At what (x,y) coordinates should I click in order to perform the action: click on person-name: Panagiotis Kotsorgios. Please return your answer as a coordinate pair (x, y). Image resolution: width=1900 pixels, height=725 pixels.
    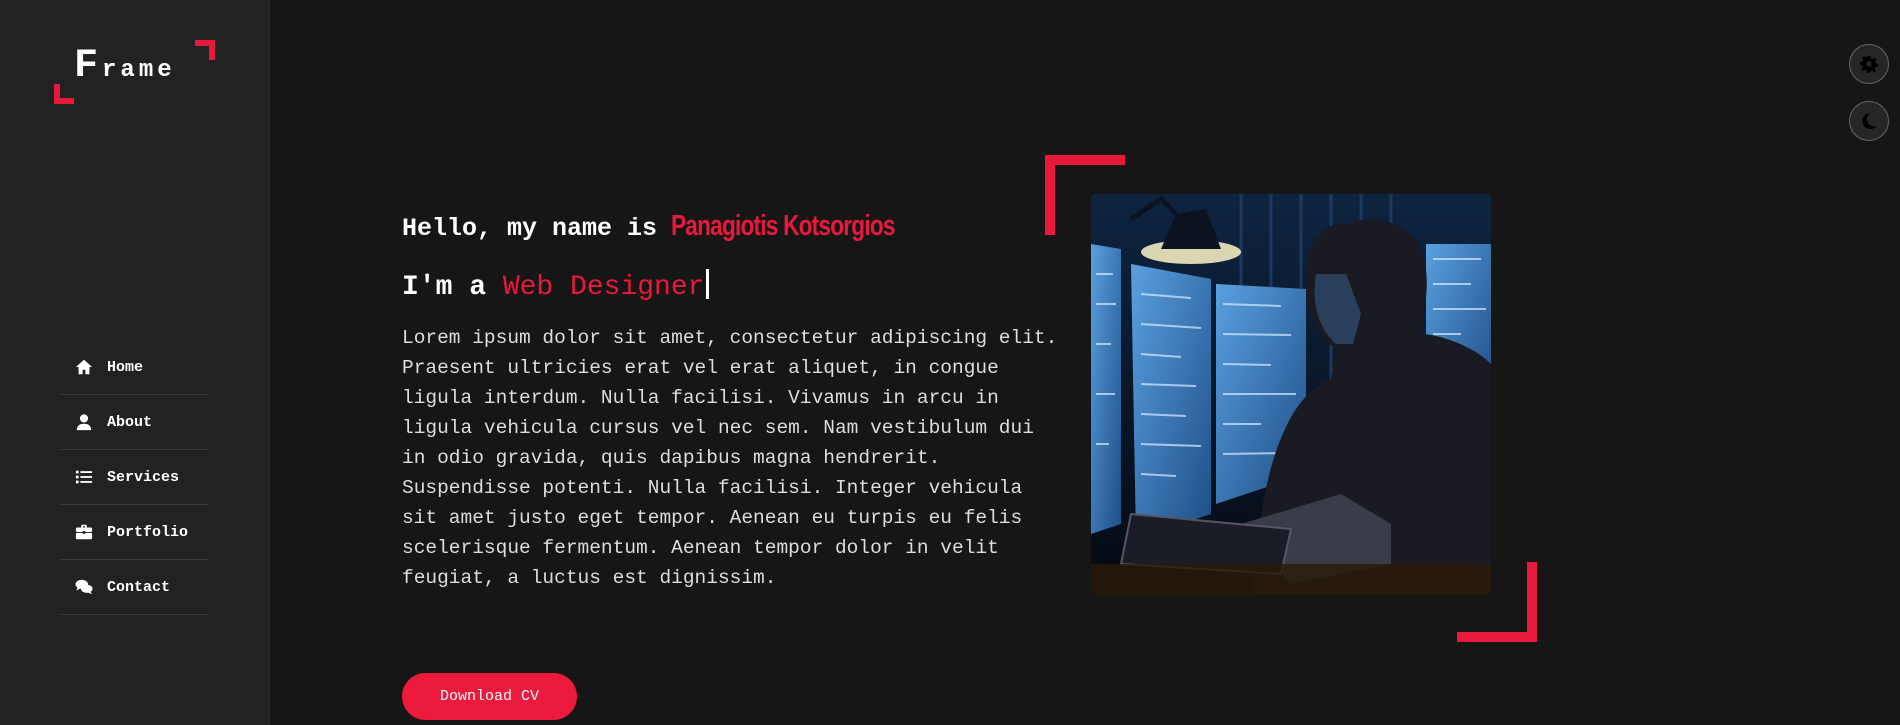
    Looking at the image, I should click on (783, 226).